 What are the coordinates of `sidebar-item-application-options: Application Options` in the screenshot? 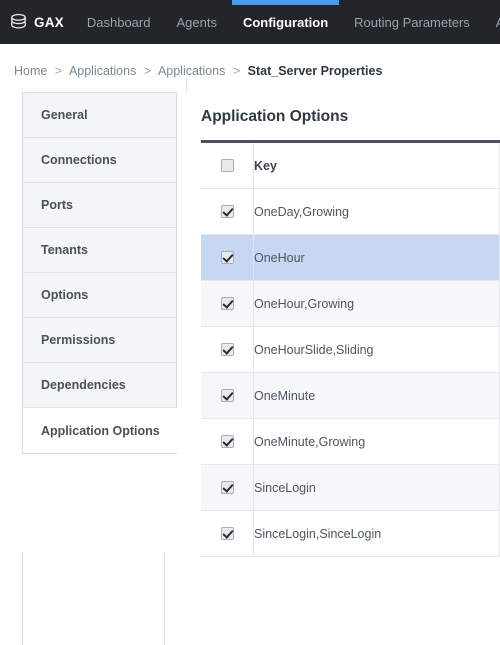 It's located at (100, 430).